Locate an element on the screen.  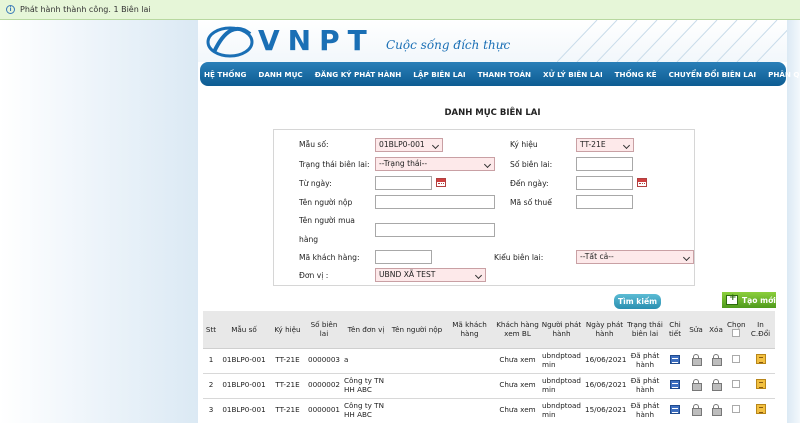
kieu-bien-lai-select: --Tất cả-- is located at coordinates (635, 257).